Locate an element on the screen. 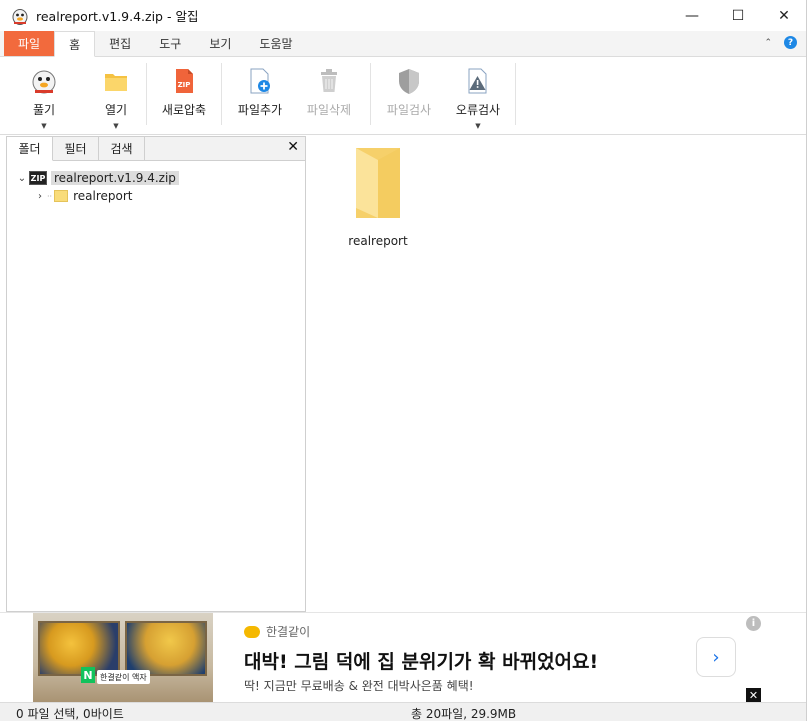 The width and height of the screenshot is (807, 721). file-item: realreport is located at coordinates (378, 198).